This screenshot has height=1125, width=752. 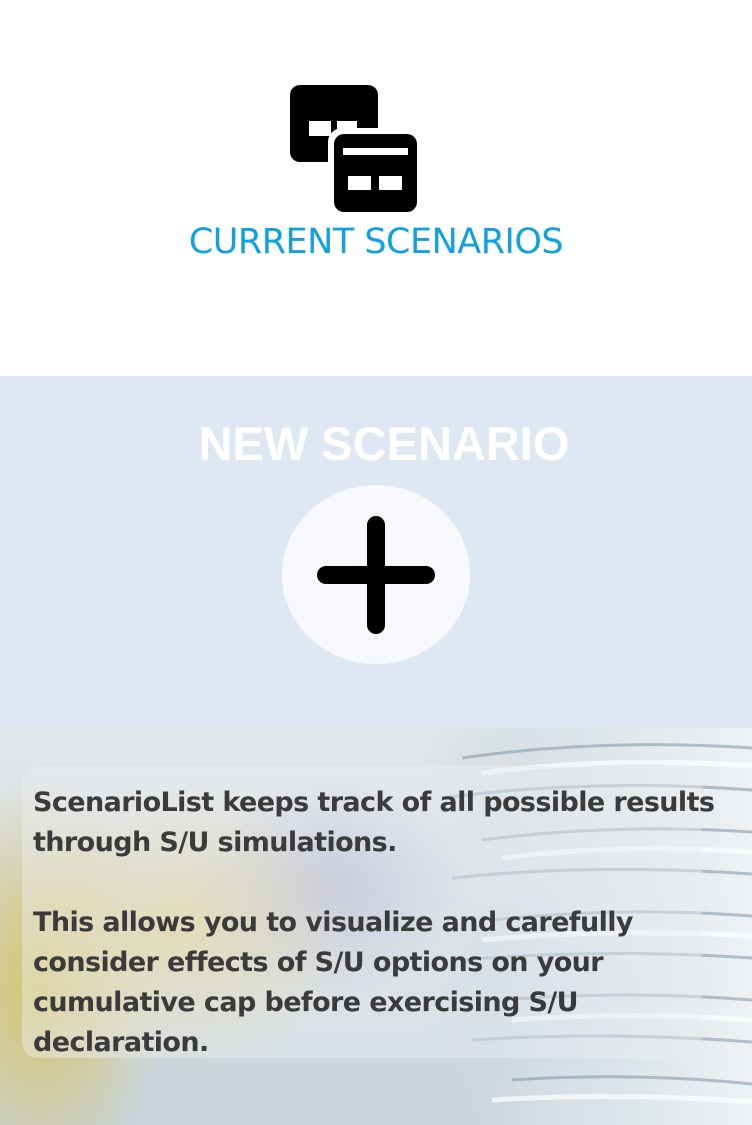 I want to click on add-scenario-button, so click(x=376, y=574).